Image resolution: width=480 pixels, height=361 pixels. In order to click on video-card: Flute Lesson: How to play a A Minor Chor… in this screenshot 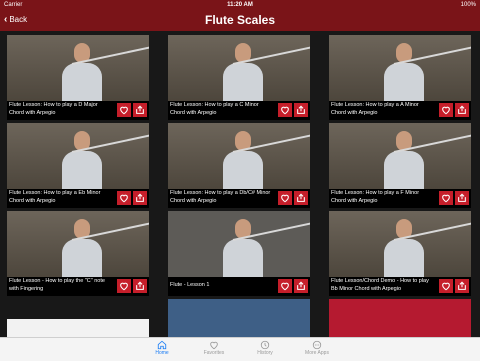, I will do `click(400, 77)`.